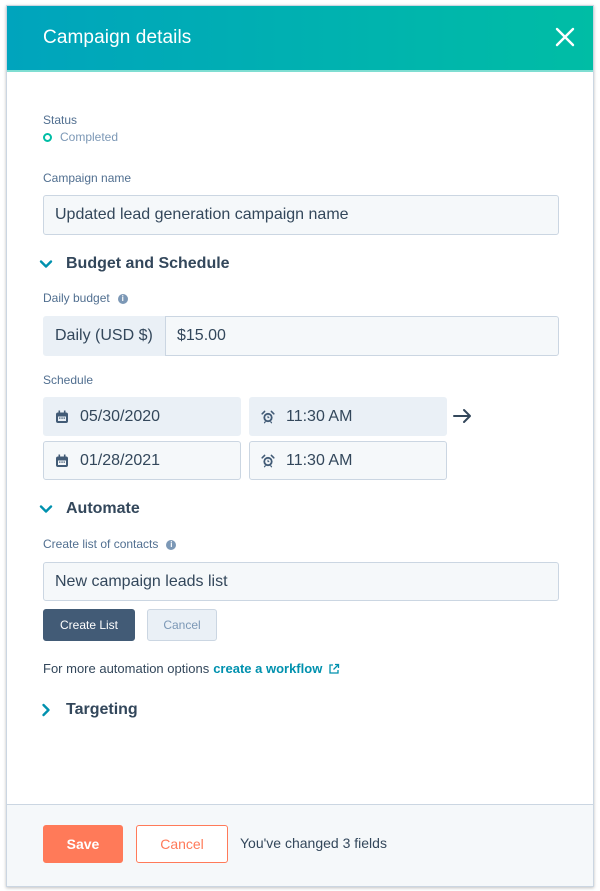 The image size is (600, 891). I want to click on close-icon, so click(565, 37).